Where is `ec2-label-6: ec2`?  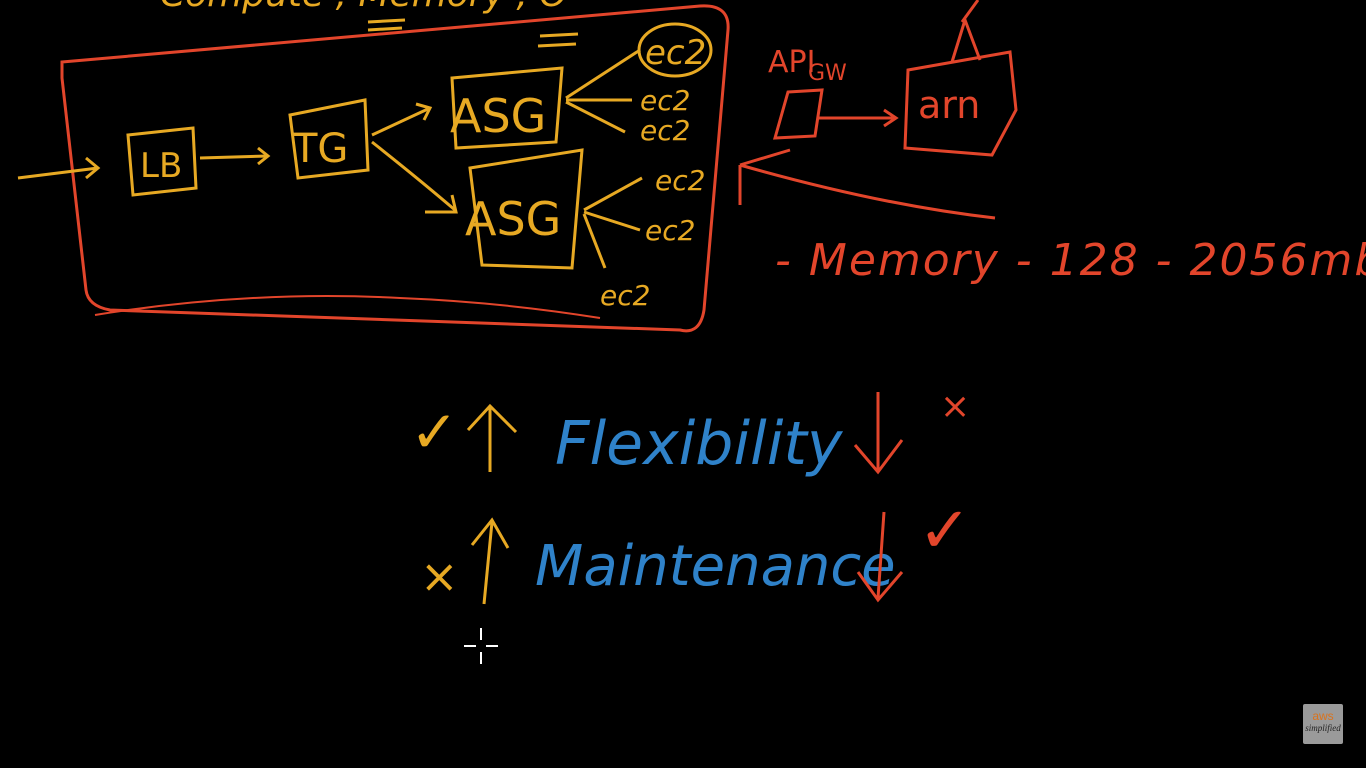 ec2-label-6: ec2 is located at coordinates (625, 295).